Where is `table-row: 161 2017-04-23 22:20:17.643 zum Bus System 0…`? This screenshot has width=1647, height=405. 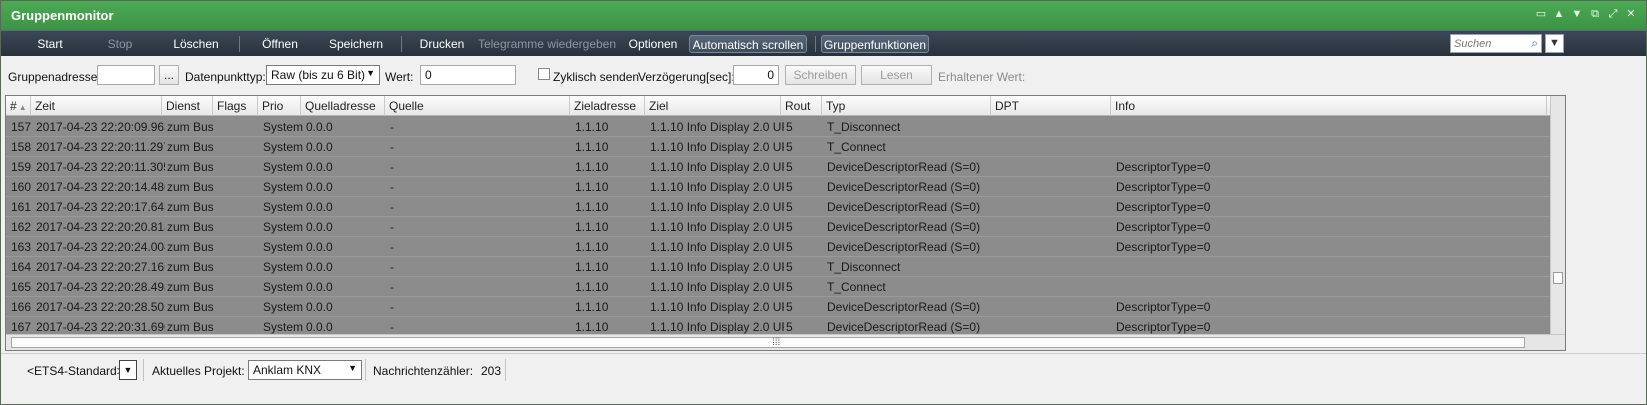 table-row: 161 2017-04-23 22:20:17.643 zum Bus System 0… is located at coordinates (778, 207).